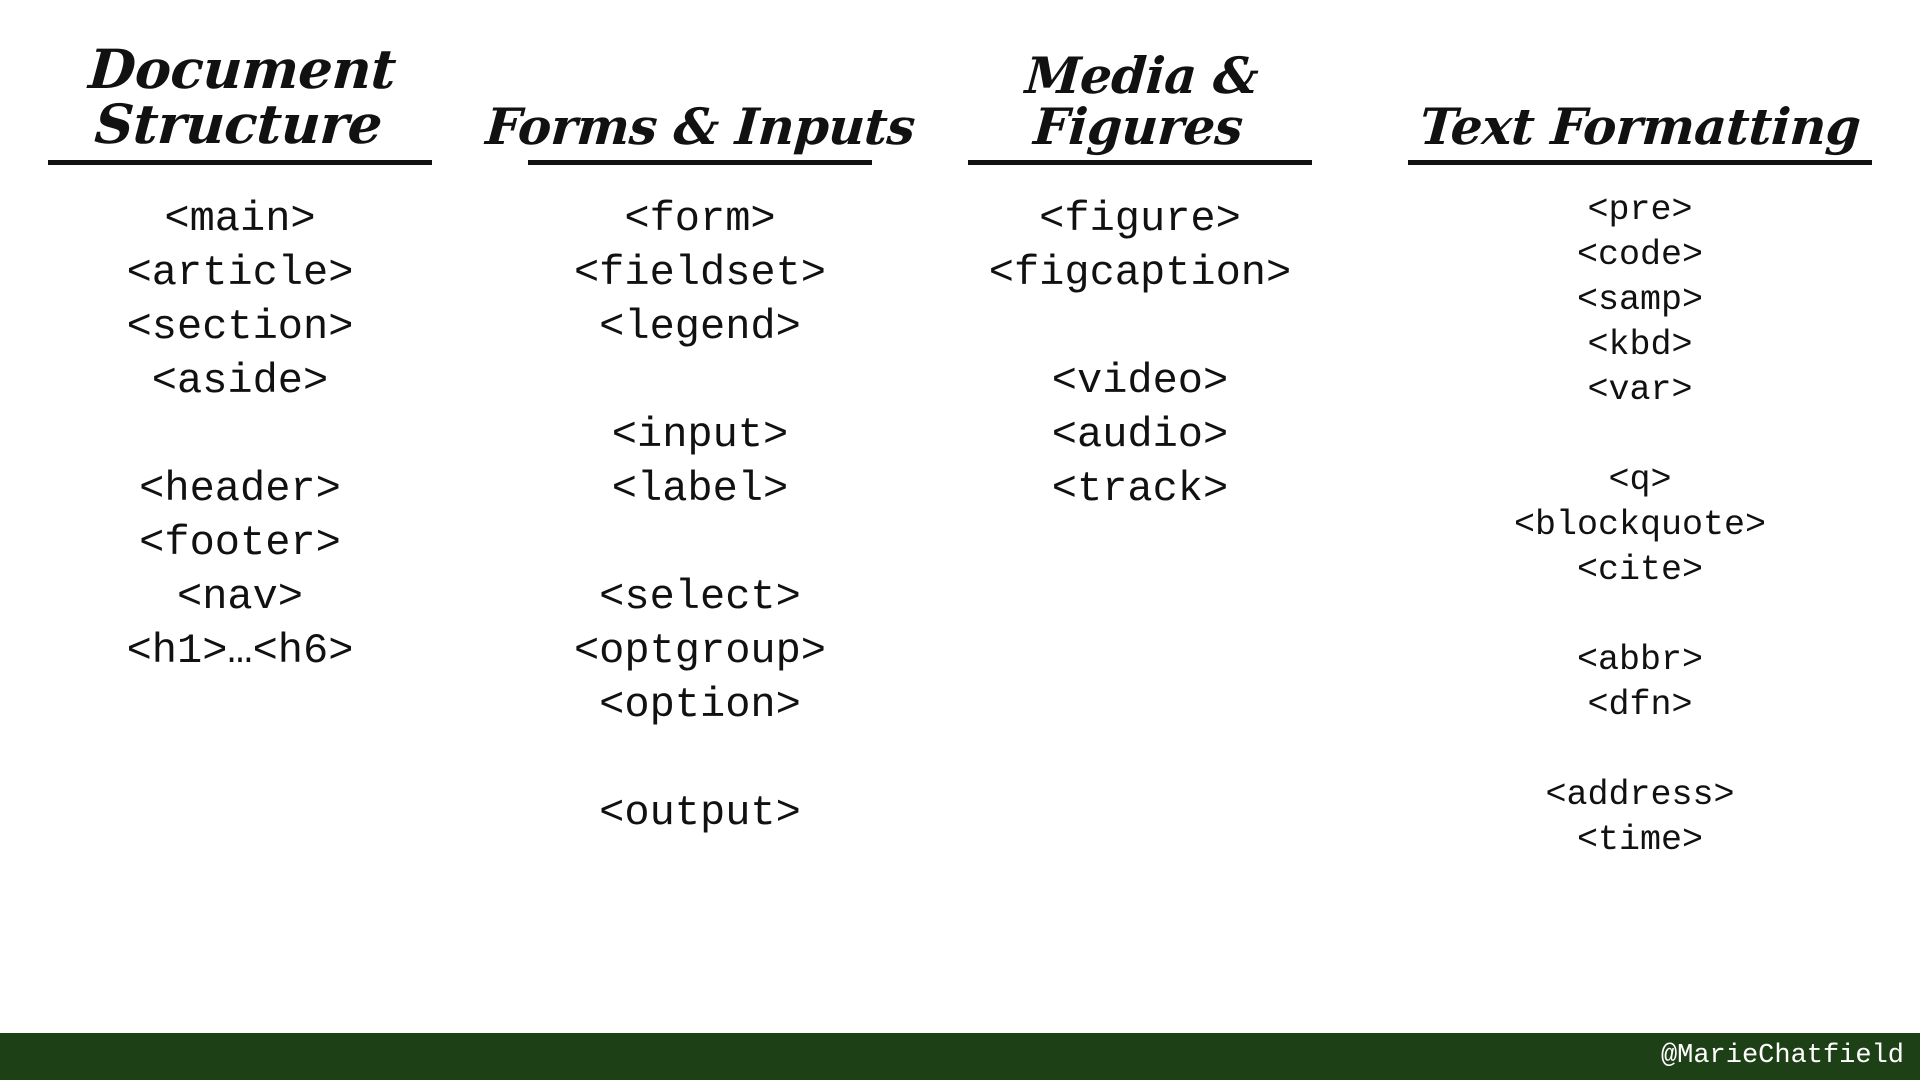 The image size is (1920, 1080). Describe the element at coordinates (1640, 480) in the screenshot. I see `tag-item: <q>` at that location.